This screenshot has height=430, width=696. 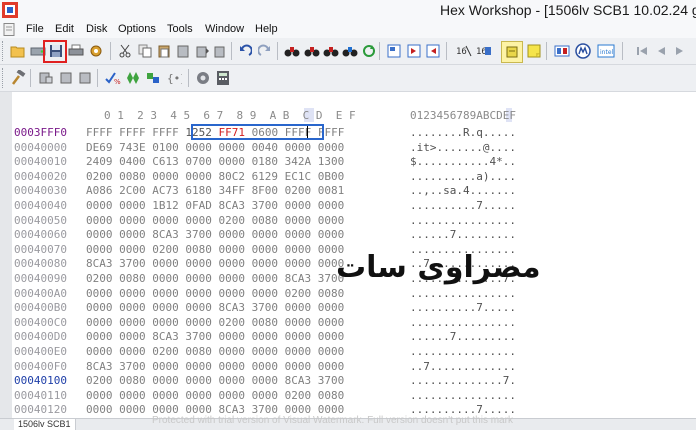 I want to click on settings-button, so click(x=203, y=78).